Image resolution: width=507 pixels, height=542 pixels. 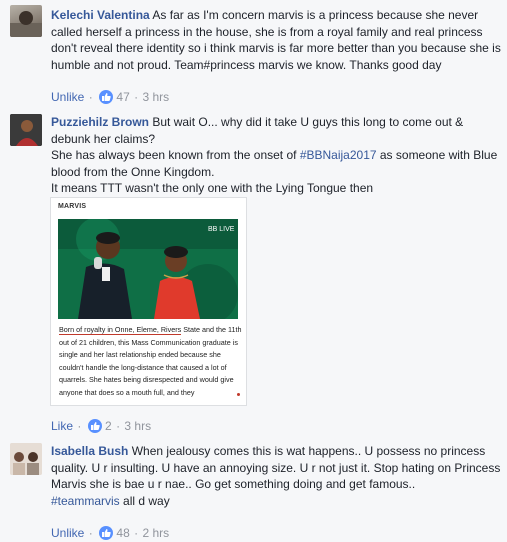 I want to click on hashtag-link: #BBNaija2017, so click(x=338, y=155).